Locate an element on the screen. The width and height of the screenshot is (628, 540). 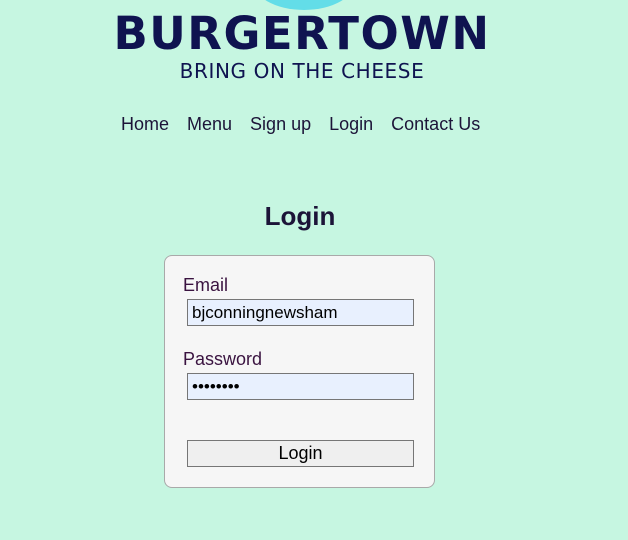
main-nav: Home Menu Sign up Login Contact Us is located at coordinates (300, 124).